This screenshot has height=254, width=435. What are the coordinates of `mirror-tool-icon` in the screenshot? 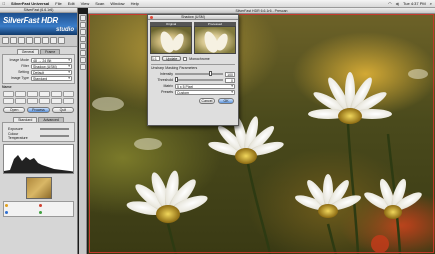 It's located at (83, 53).